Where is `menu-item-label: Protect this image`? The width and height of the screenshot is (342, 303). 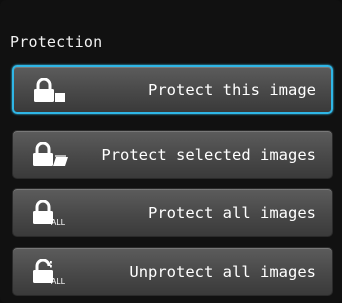 menu-item-label: Protect this image is located at coordinates (232, 89).